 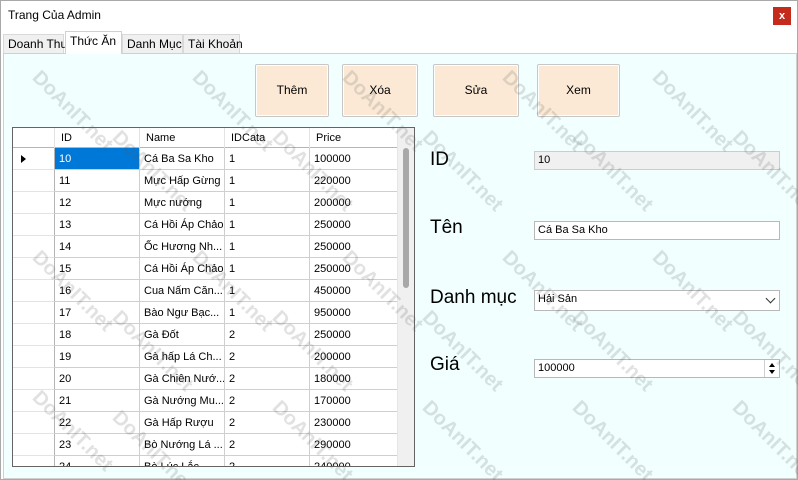 What do you see at coordinates (380, 90) in the screenshot?
I see `delete-button: Xóa` at bounding box center [380, 90].